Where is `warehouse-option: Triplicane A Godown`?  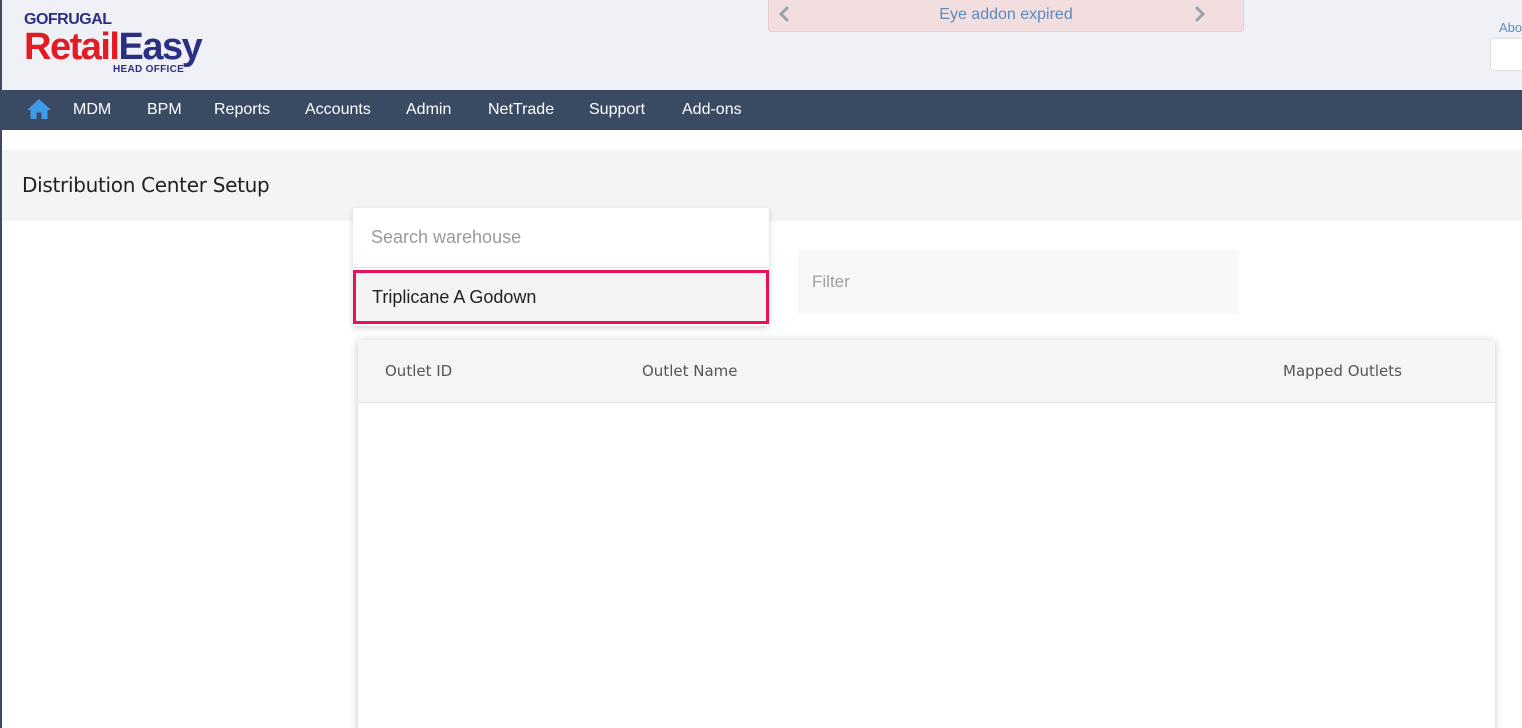 warehouse-option: Triplicane A Godown is located at coordinates (561, 297).